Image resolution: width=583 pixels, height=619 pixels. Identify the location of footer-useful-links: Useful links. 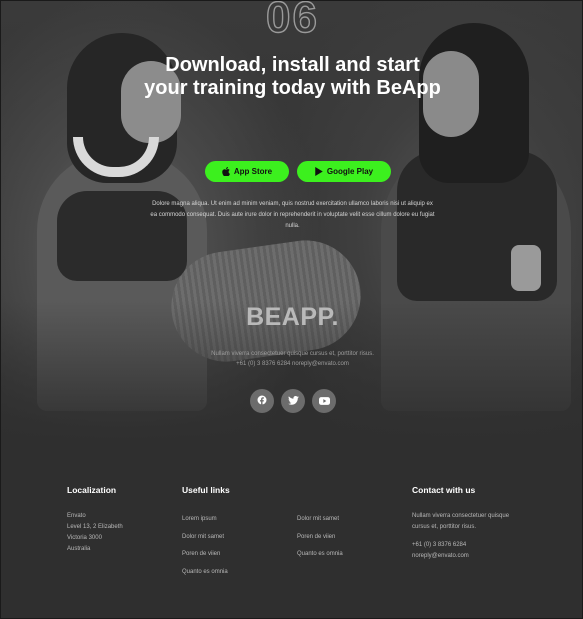
(206, 490).